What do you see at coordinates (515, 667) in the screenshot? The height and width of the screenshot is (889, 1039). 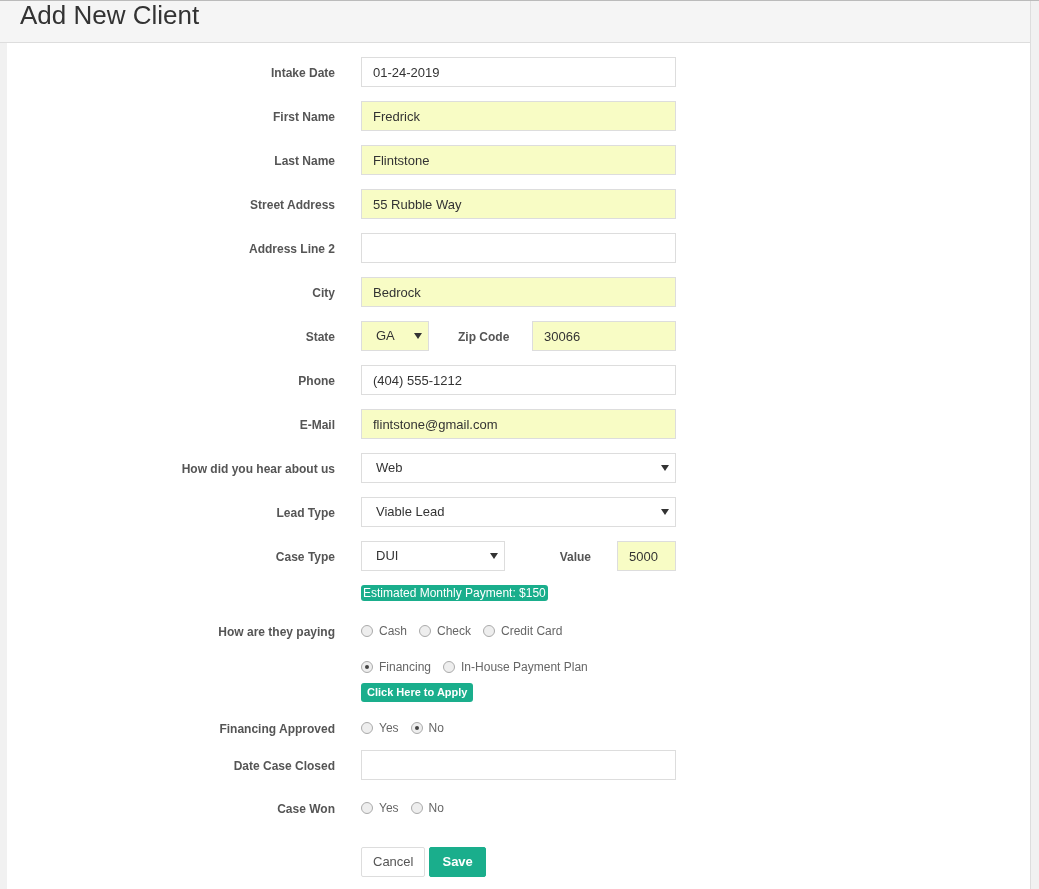 I see `radio-option: In-House Payment Plan` at bounding box center [515, 667].